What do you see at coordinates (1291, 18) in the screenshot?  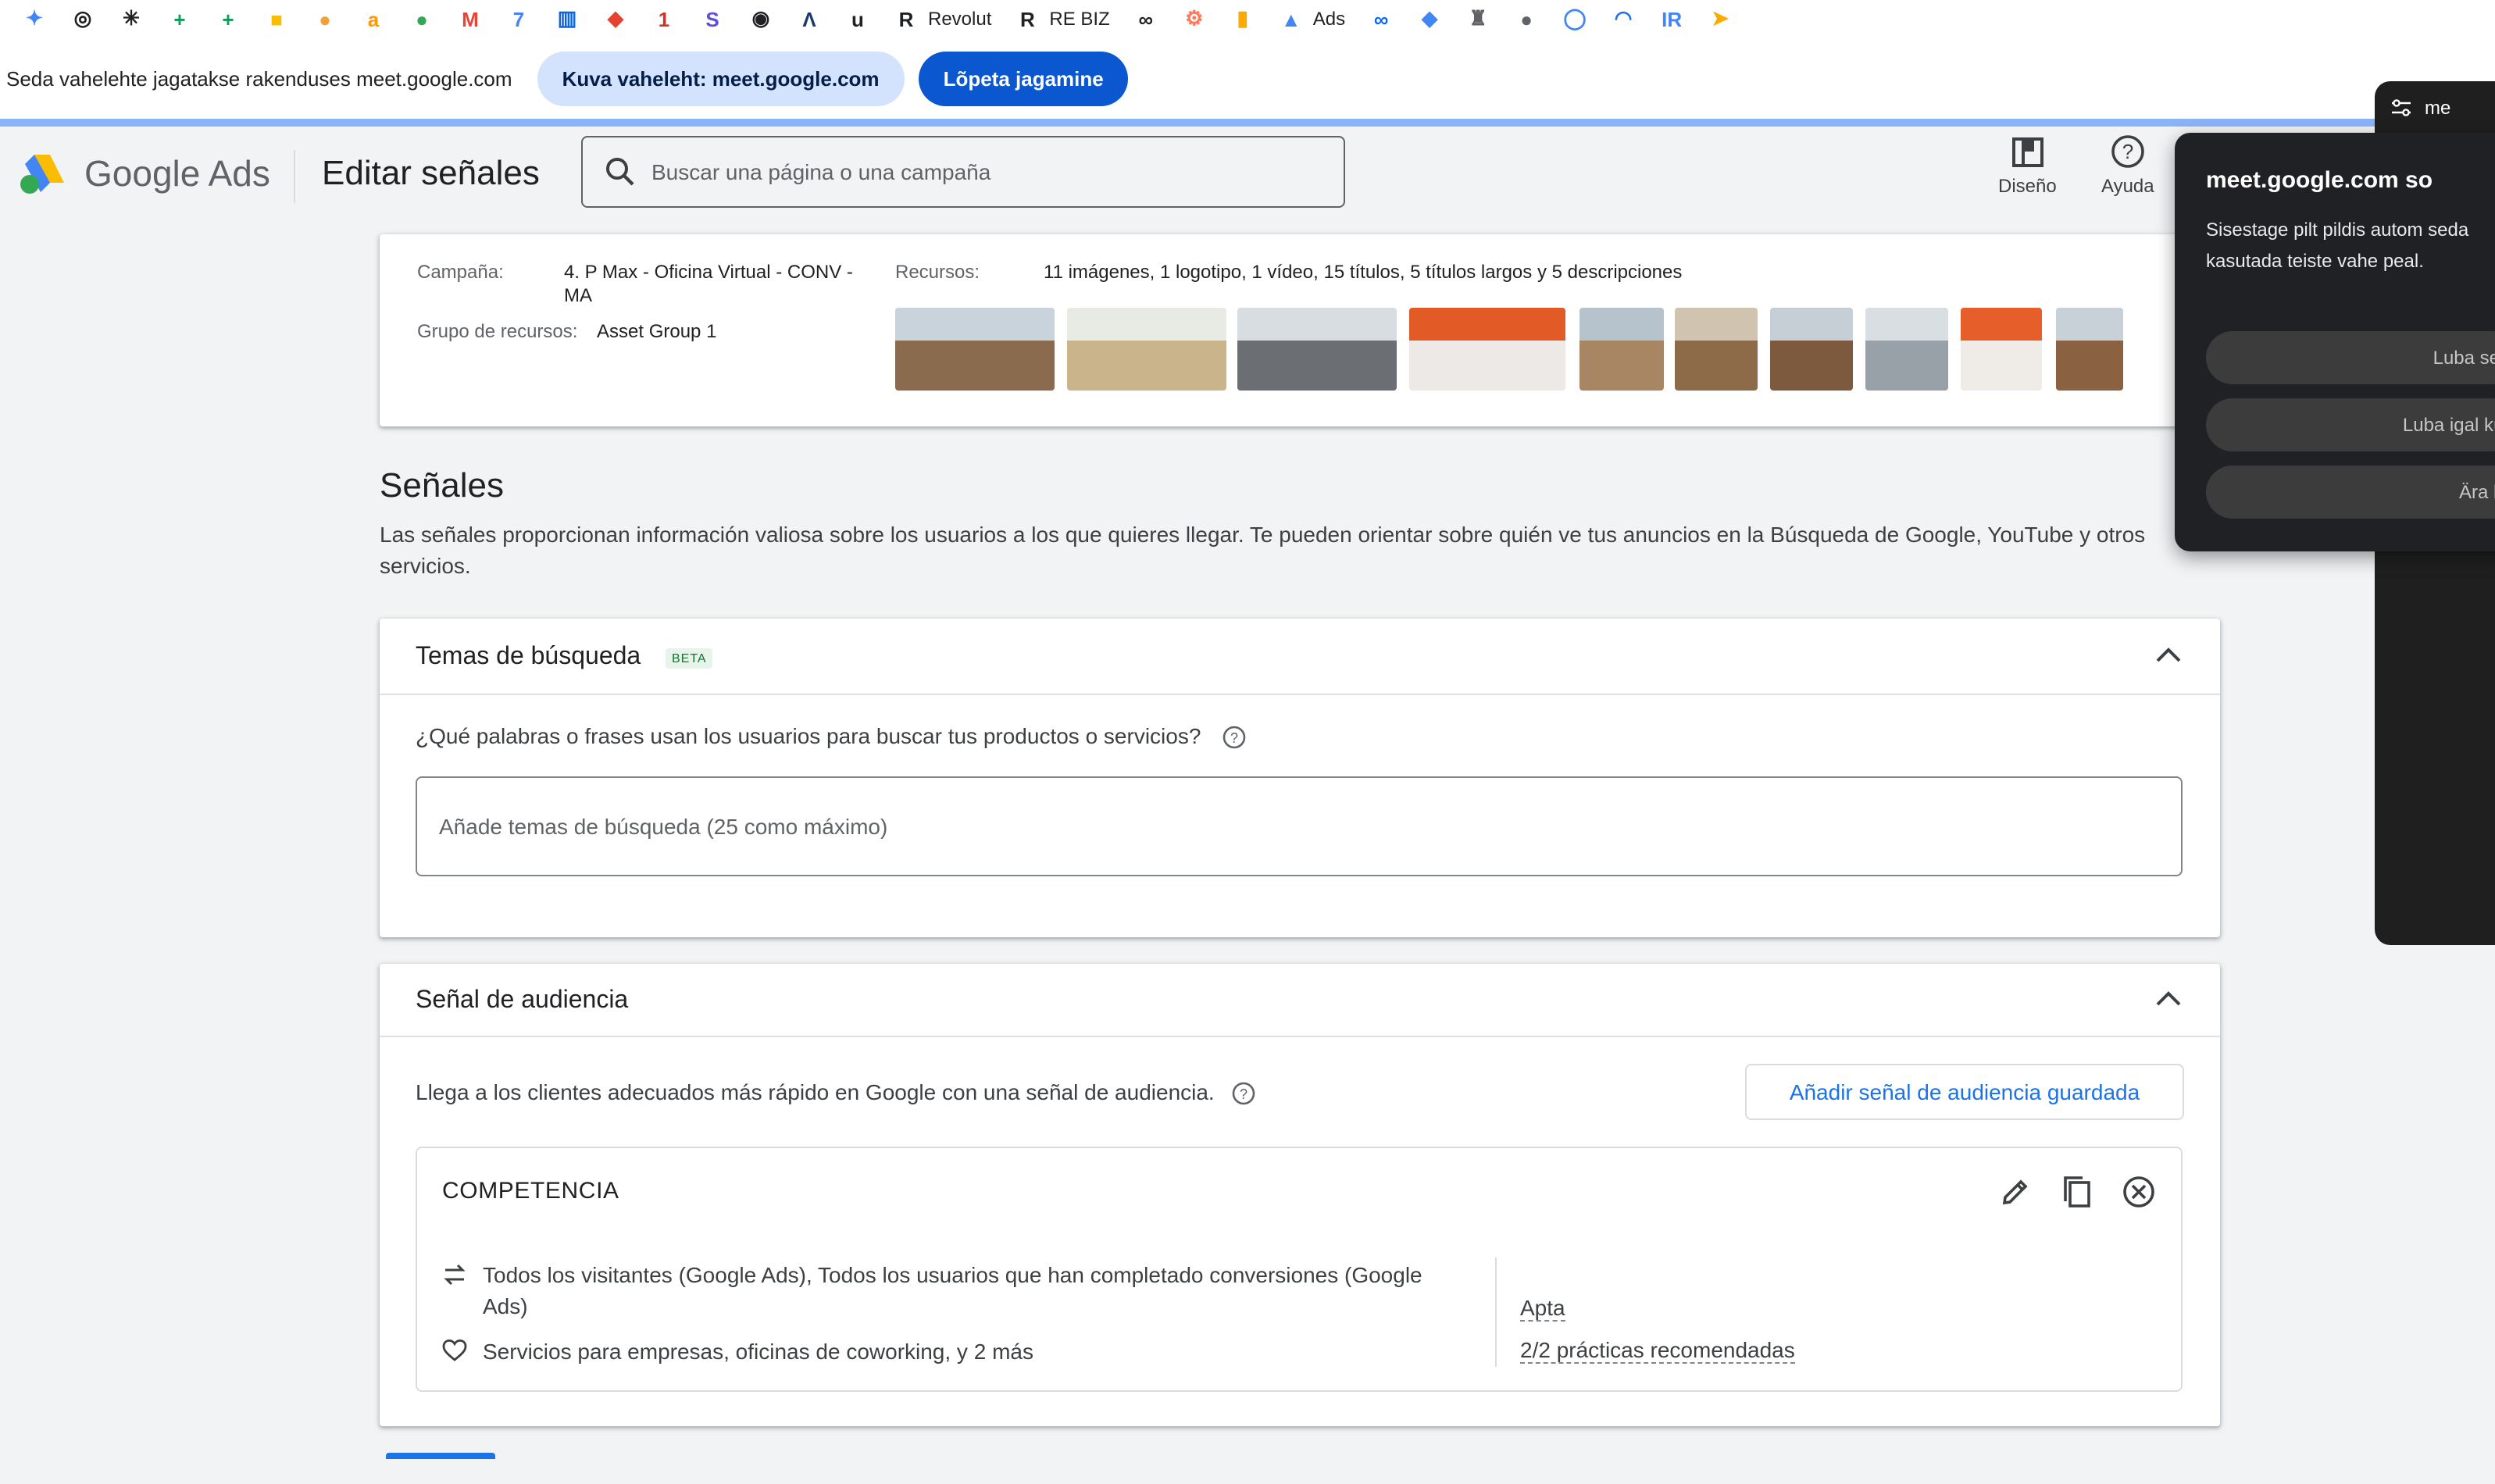 I see `google-ads-icon: ▲` at bounding box center [1291, 18].